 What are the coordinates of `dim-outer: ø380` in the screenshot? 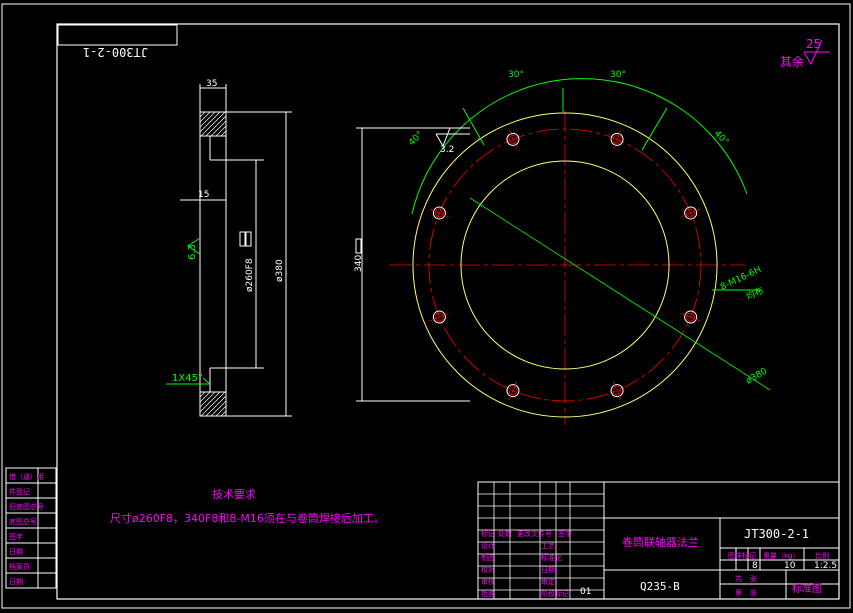 It's located at (280, 270).